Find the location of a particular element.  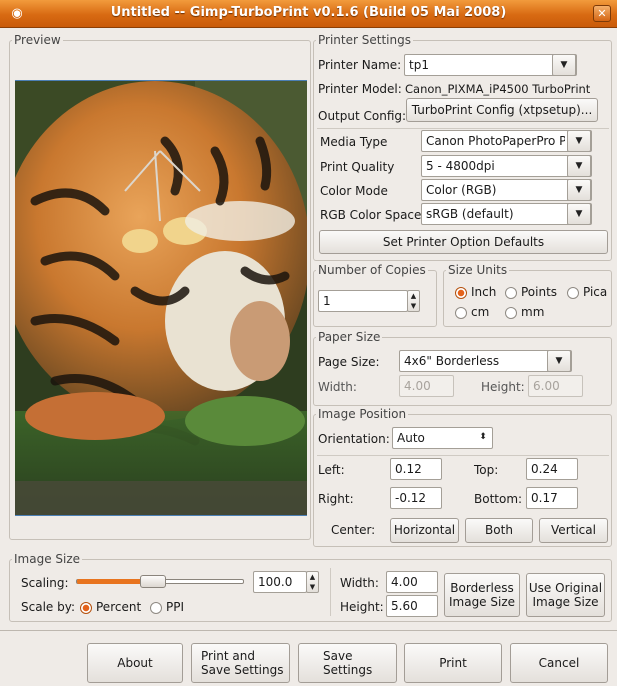

left-margin-input: 0.12 is located at coordinates (416, 469).